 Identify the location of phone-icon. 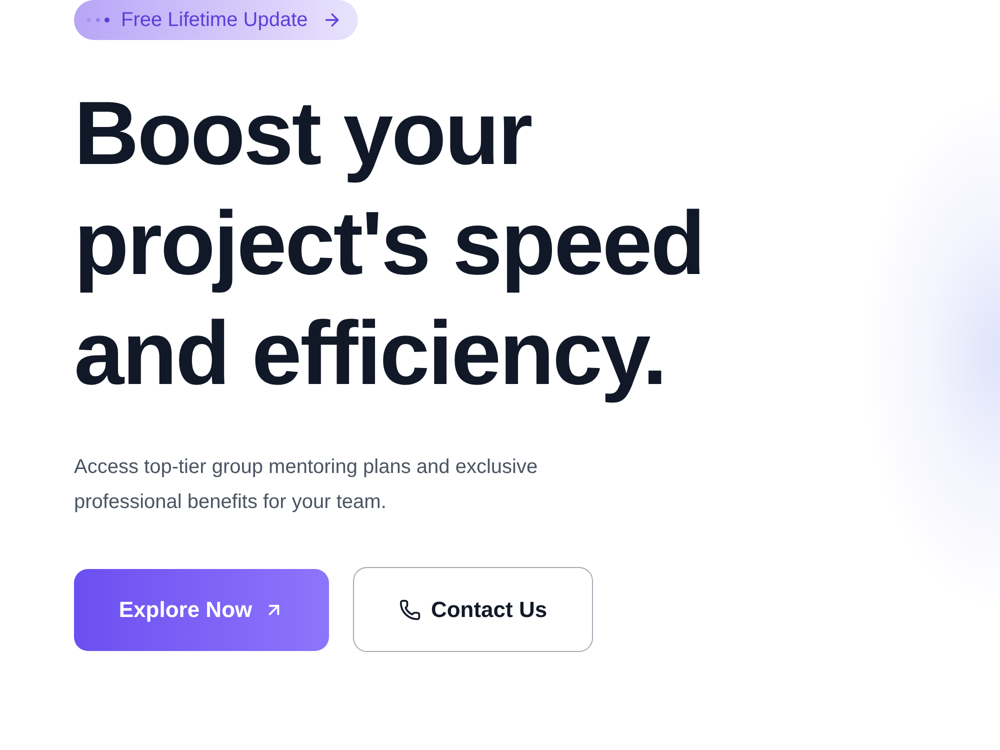
(409, 609).